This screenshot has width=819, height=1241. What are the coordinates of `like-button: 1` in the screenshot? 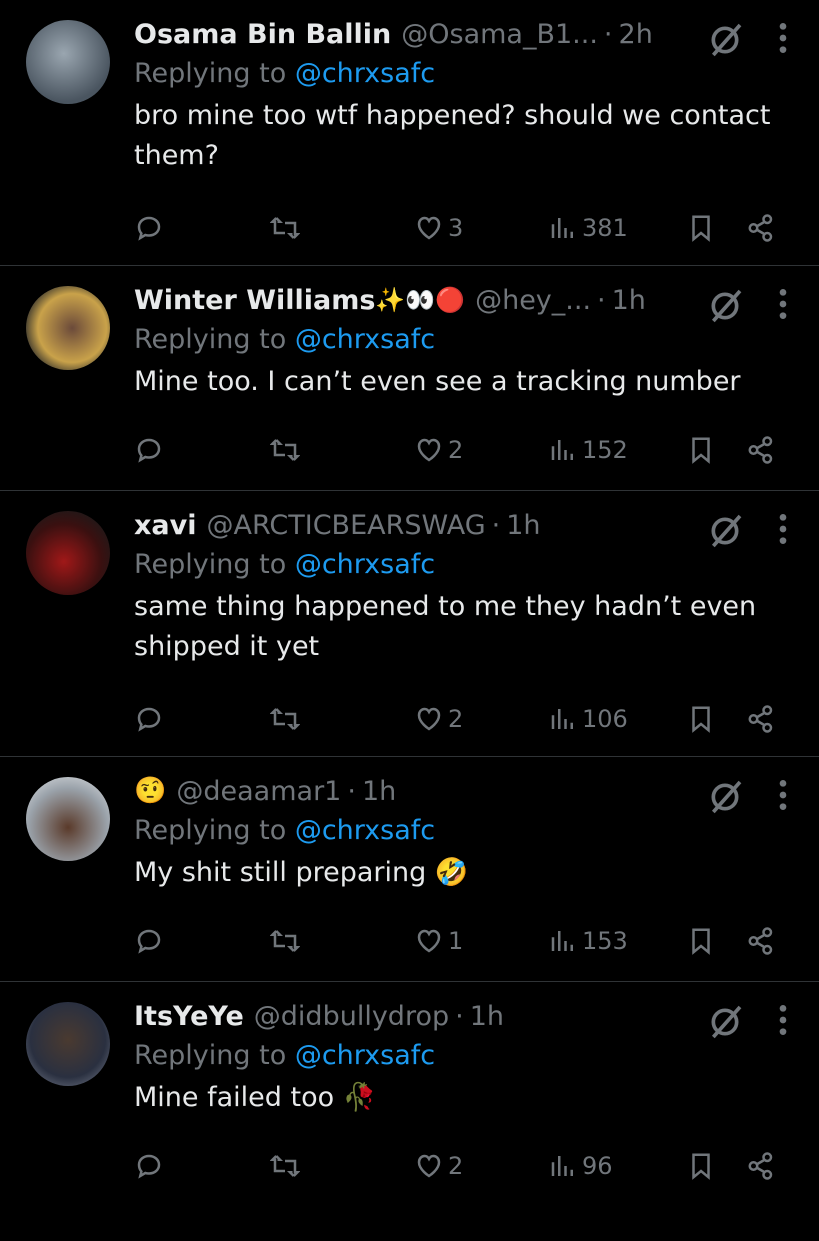 It's located at (438, 941).